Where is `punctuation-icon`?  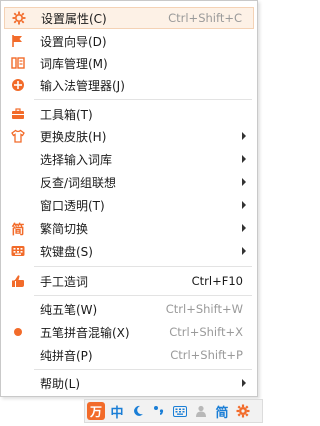 punctuation-icon is located at coordinates (159, 411).